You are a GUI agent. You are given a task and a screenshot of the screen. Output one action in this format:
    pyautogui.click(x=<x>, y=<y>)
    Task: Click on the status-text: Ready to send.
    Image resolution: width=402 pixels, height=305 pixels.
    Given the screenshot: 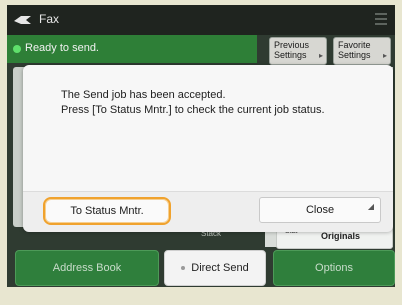 What is the action you would take?
    pyautogui.click(x=62, y=48)
    